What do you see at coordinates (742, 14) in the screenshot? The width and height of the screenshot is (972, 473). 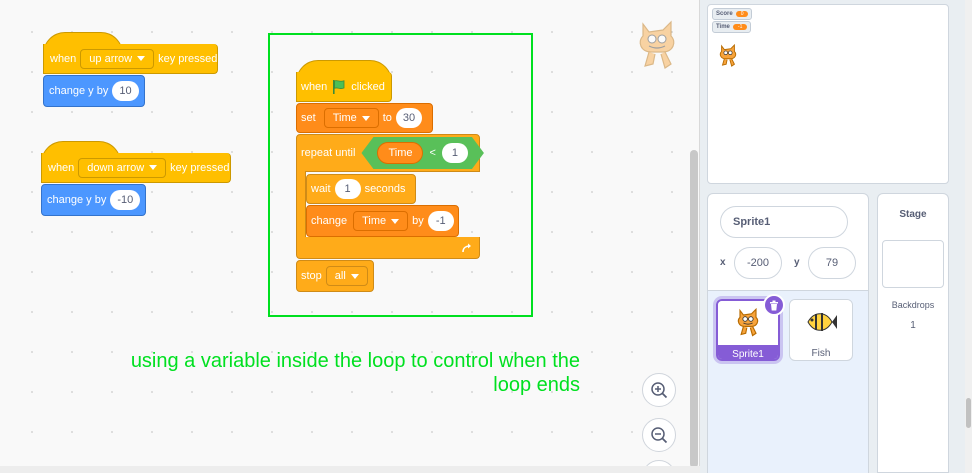 I see `monitor-value: 0` at bounding box center [742, 14].